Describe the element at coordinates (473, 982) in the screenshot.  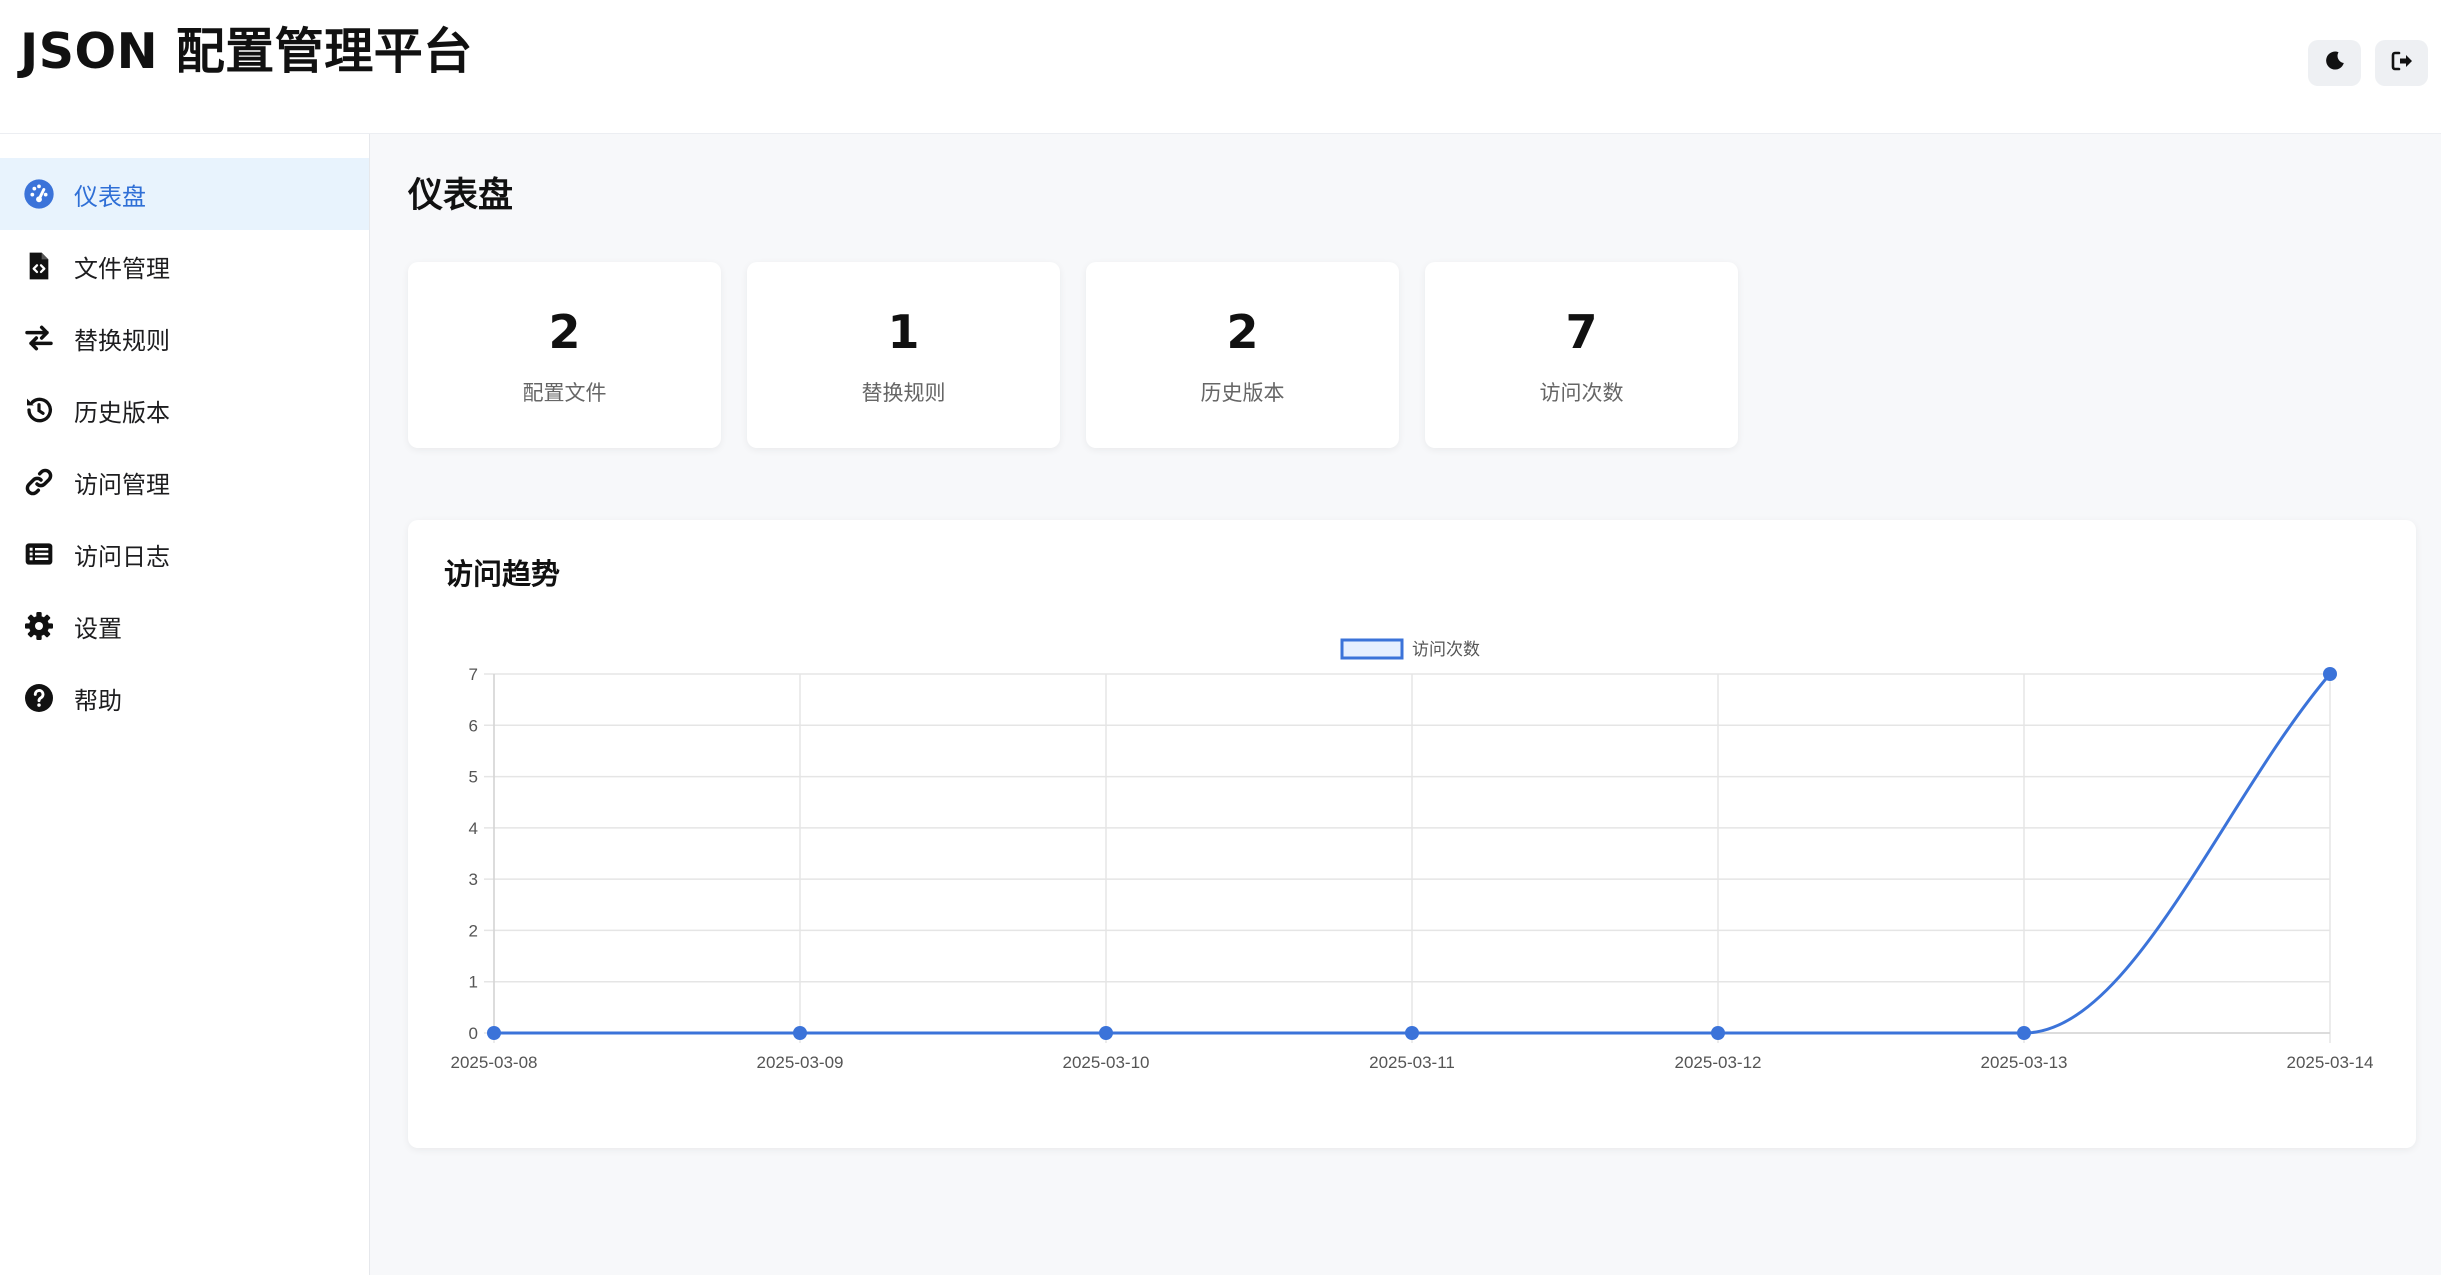
I see `y-tick-label: 1` at that location.